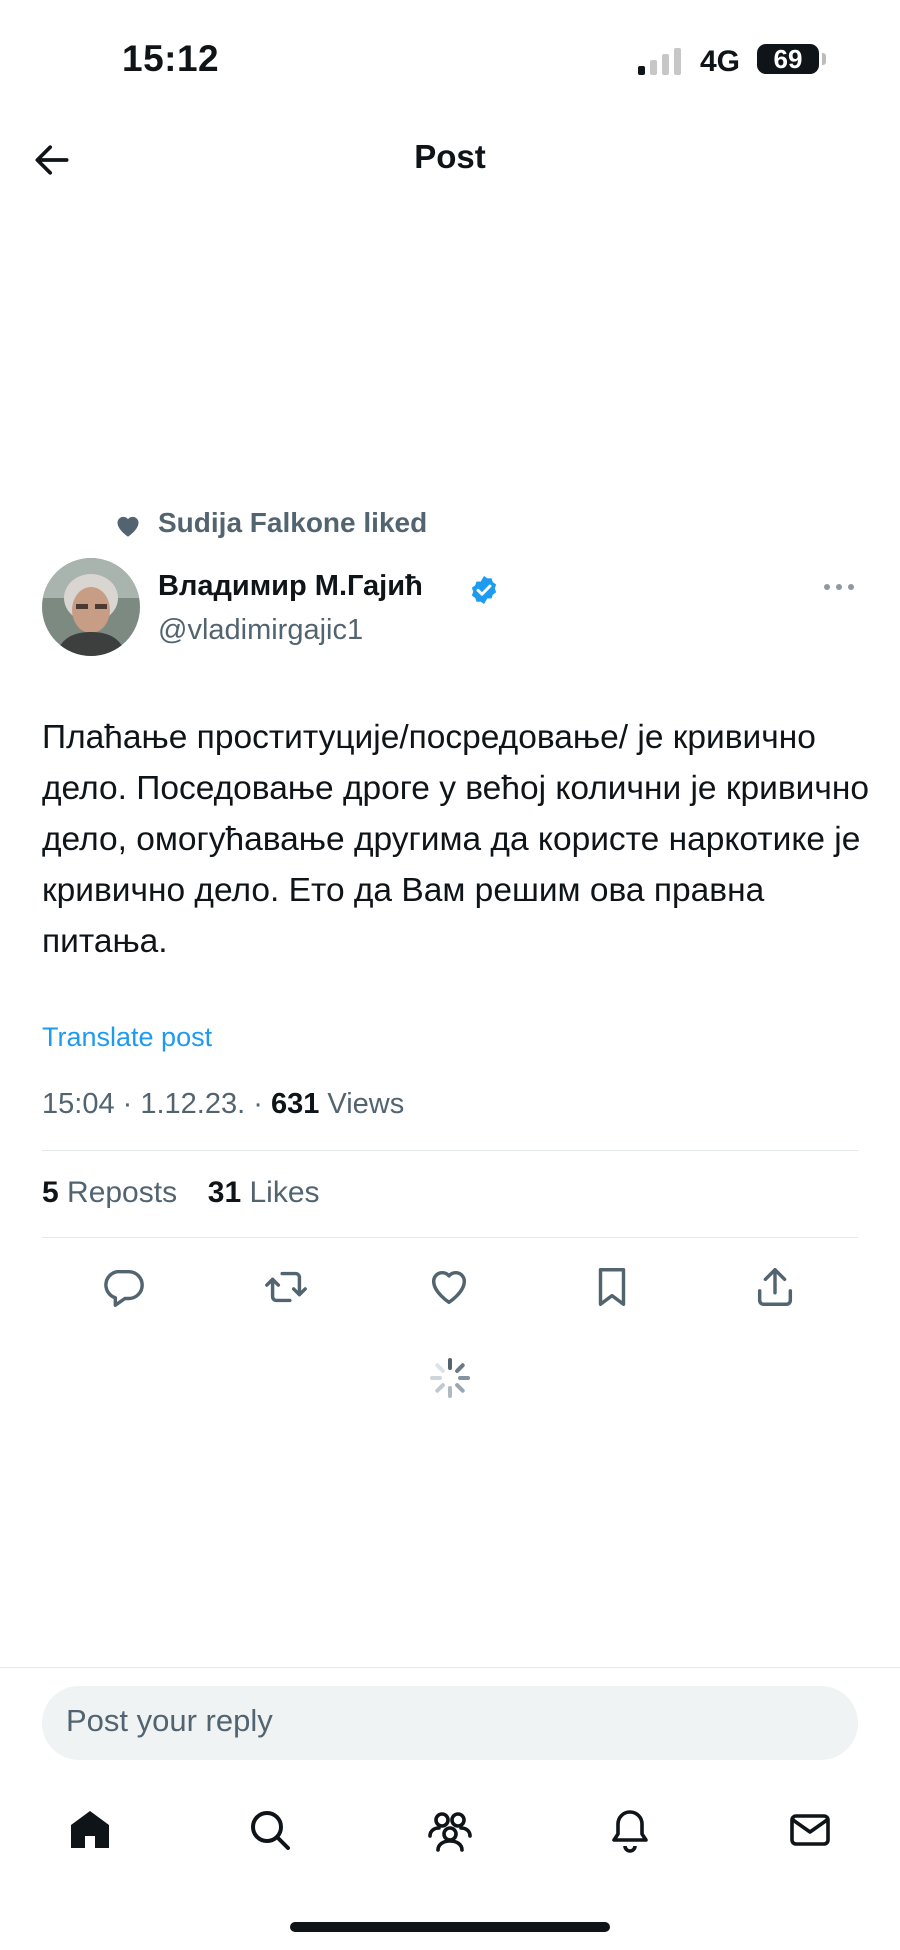 The height and width of the screenshot is (1950, 900). I want to click on repost-icon, so click(286, 1287).